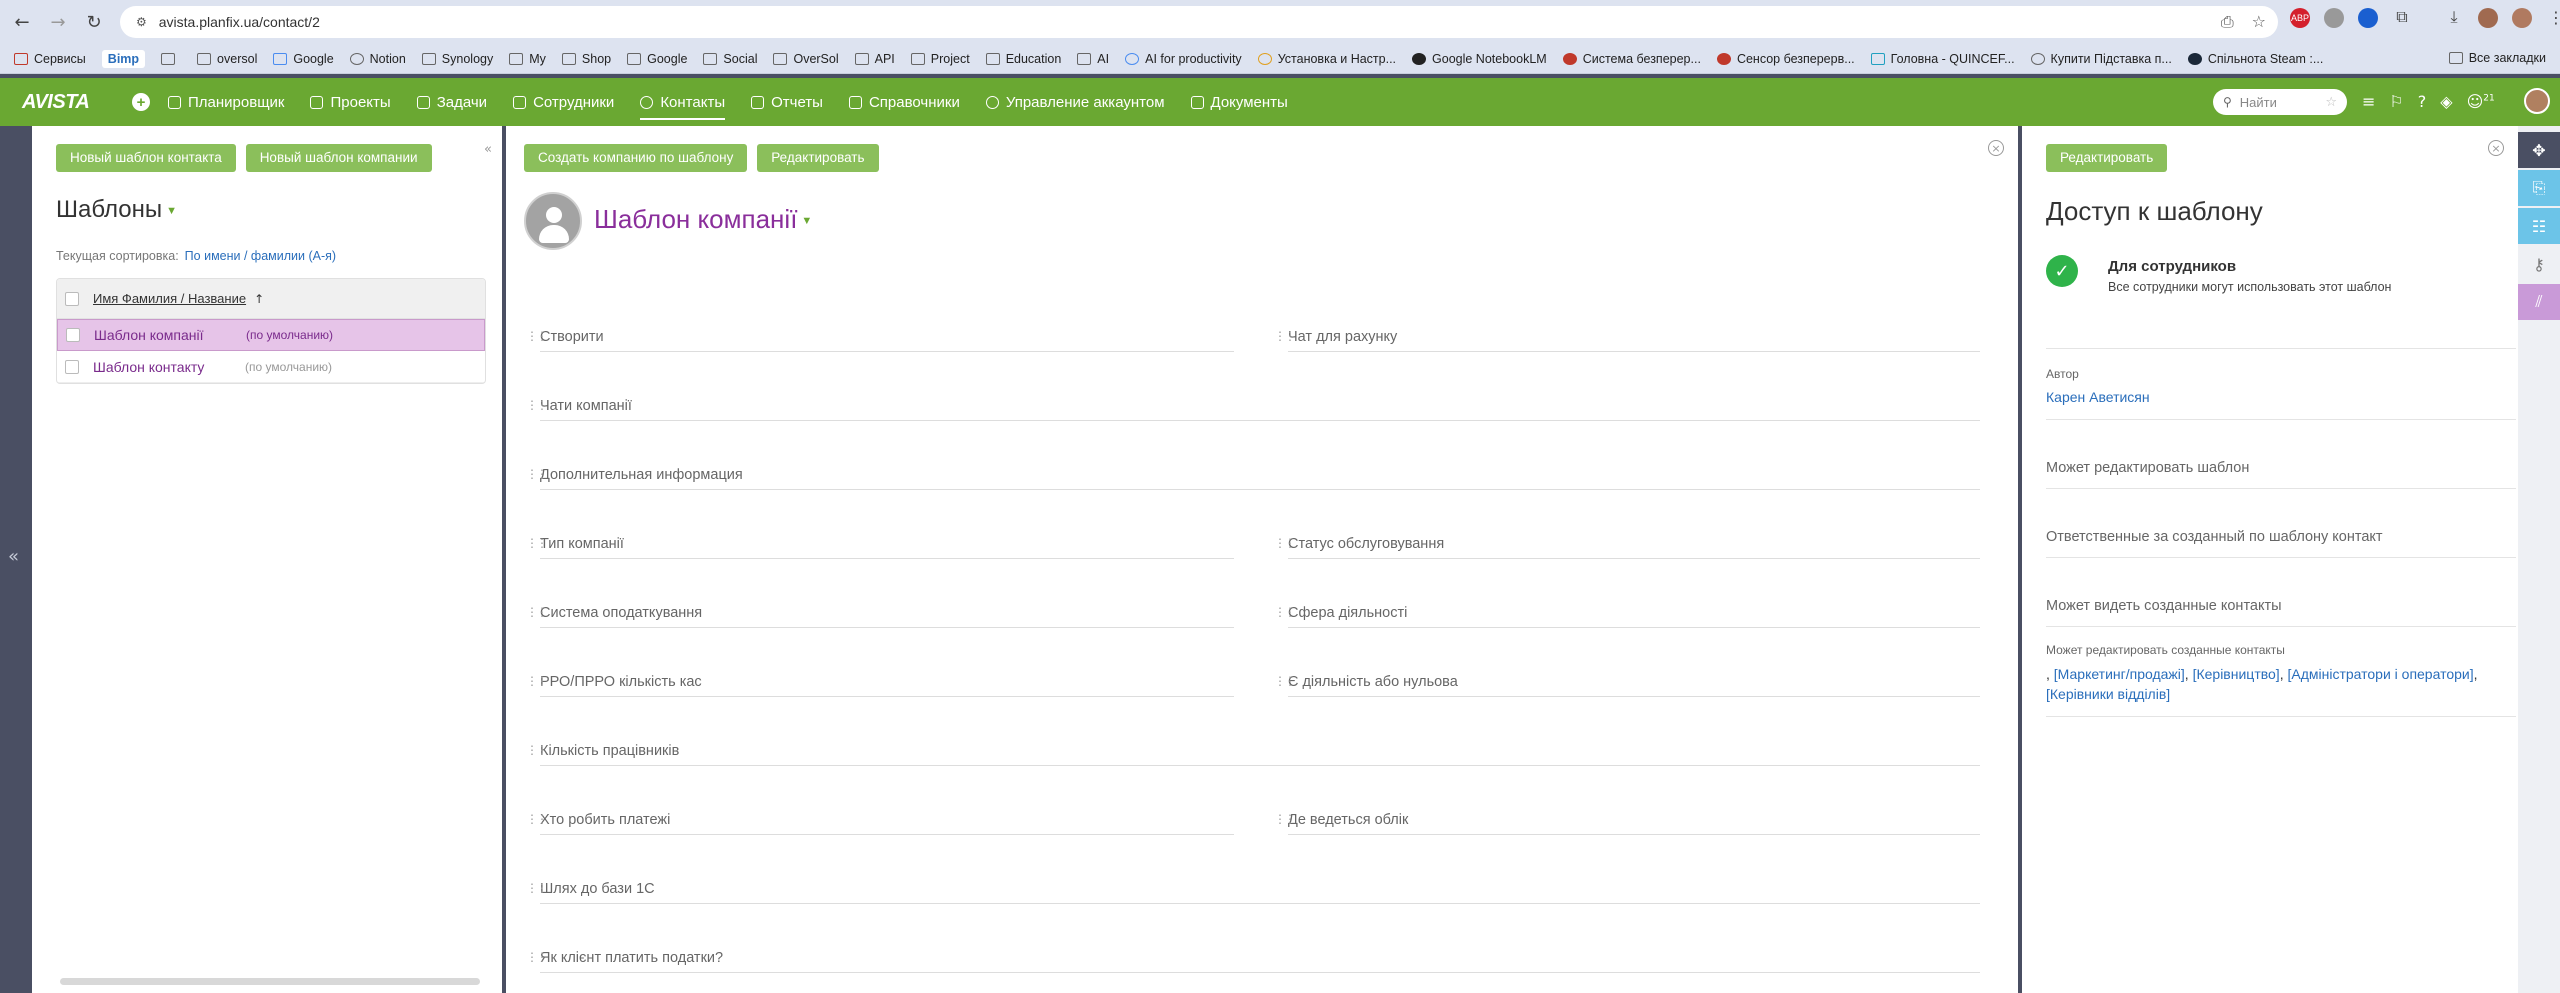 The height and width of the screenshot is (993, 2560). What do you see at coordinates (2402, 18) in the screenshot?
I see `extensions-puzzle-icon: ⧉` at bounding box center [2402, 18].